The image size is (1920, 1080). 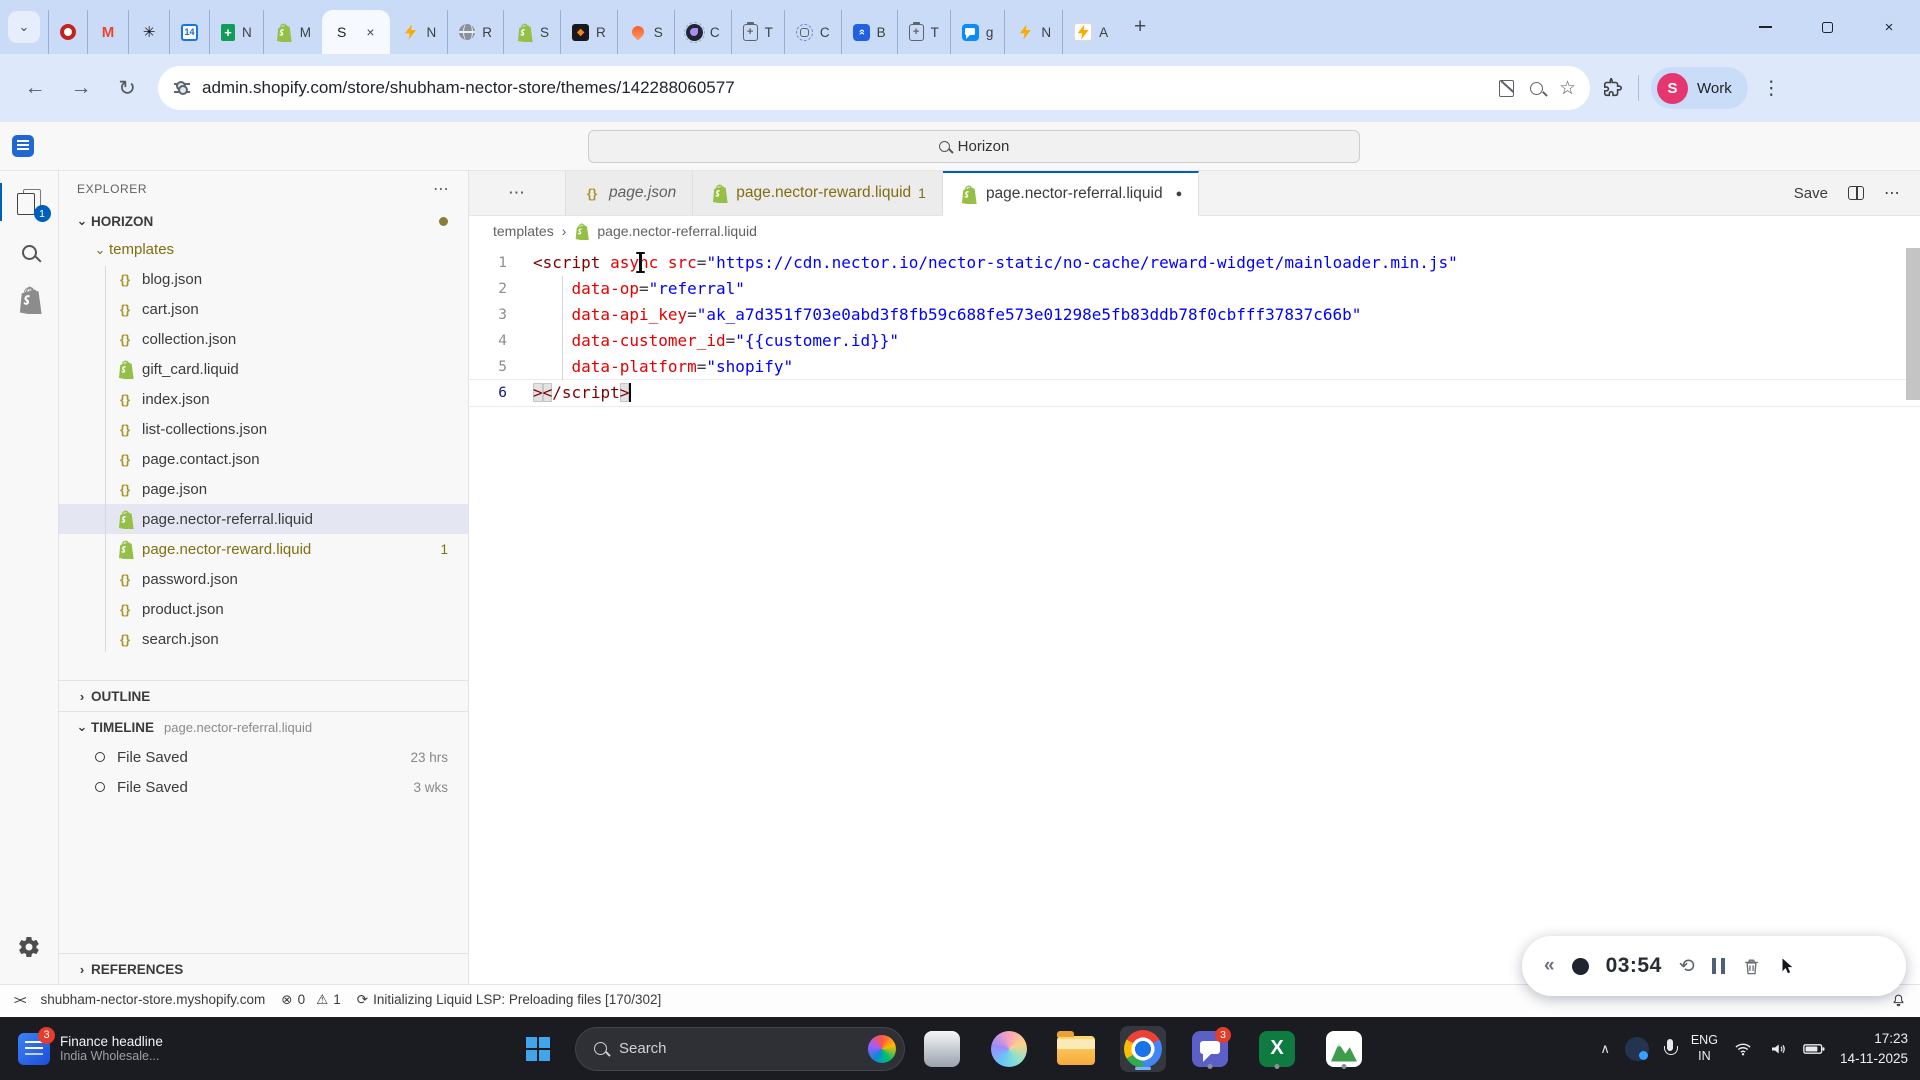 What do you see at coordinates (441, 189) in the screenshot?
I see `explorer-more-button: ⋯` at bounding box center [441, 189].